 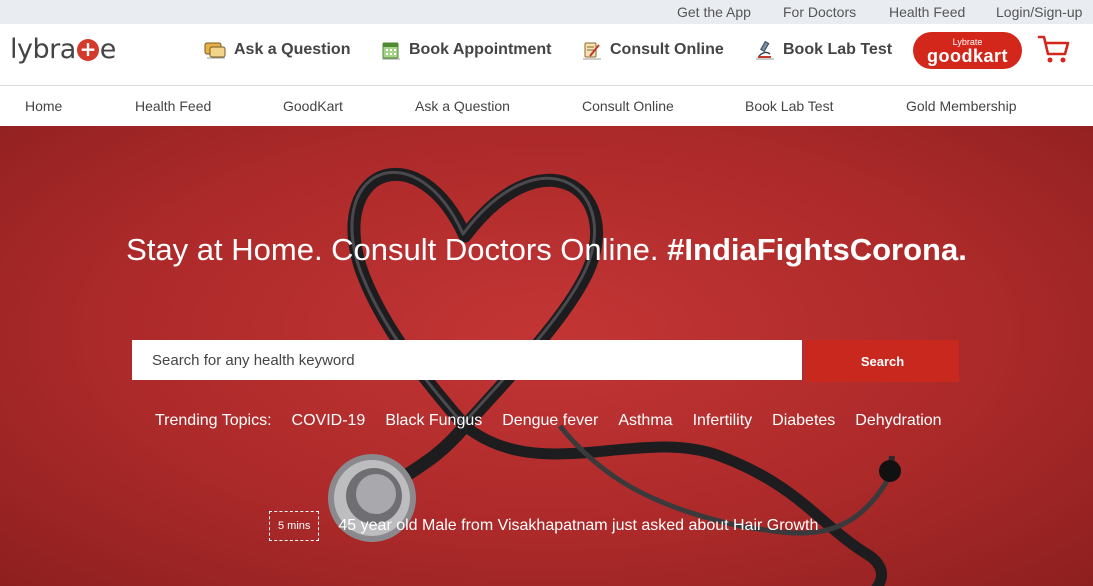 I want to click on trending-label: Trending Topics:, so click(x=213, y=420).